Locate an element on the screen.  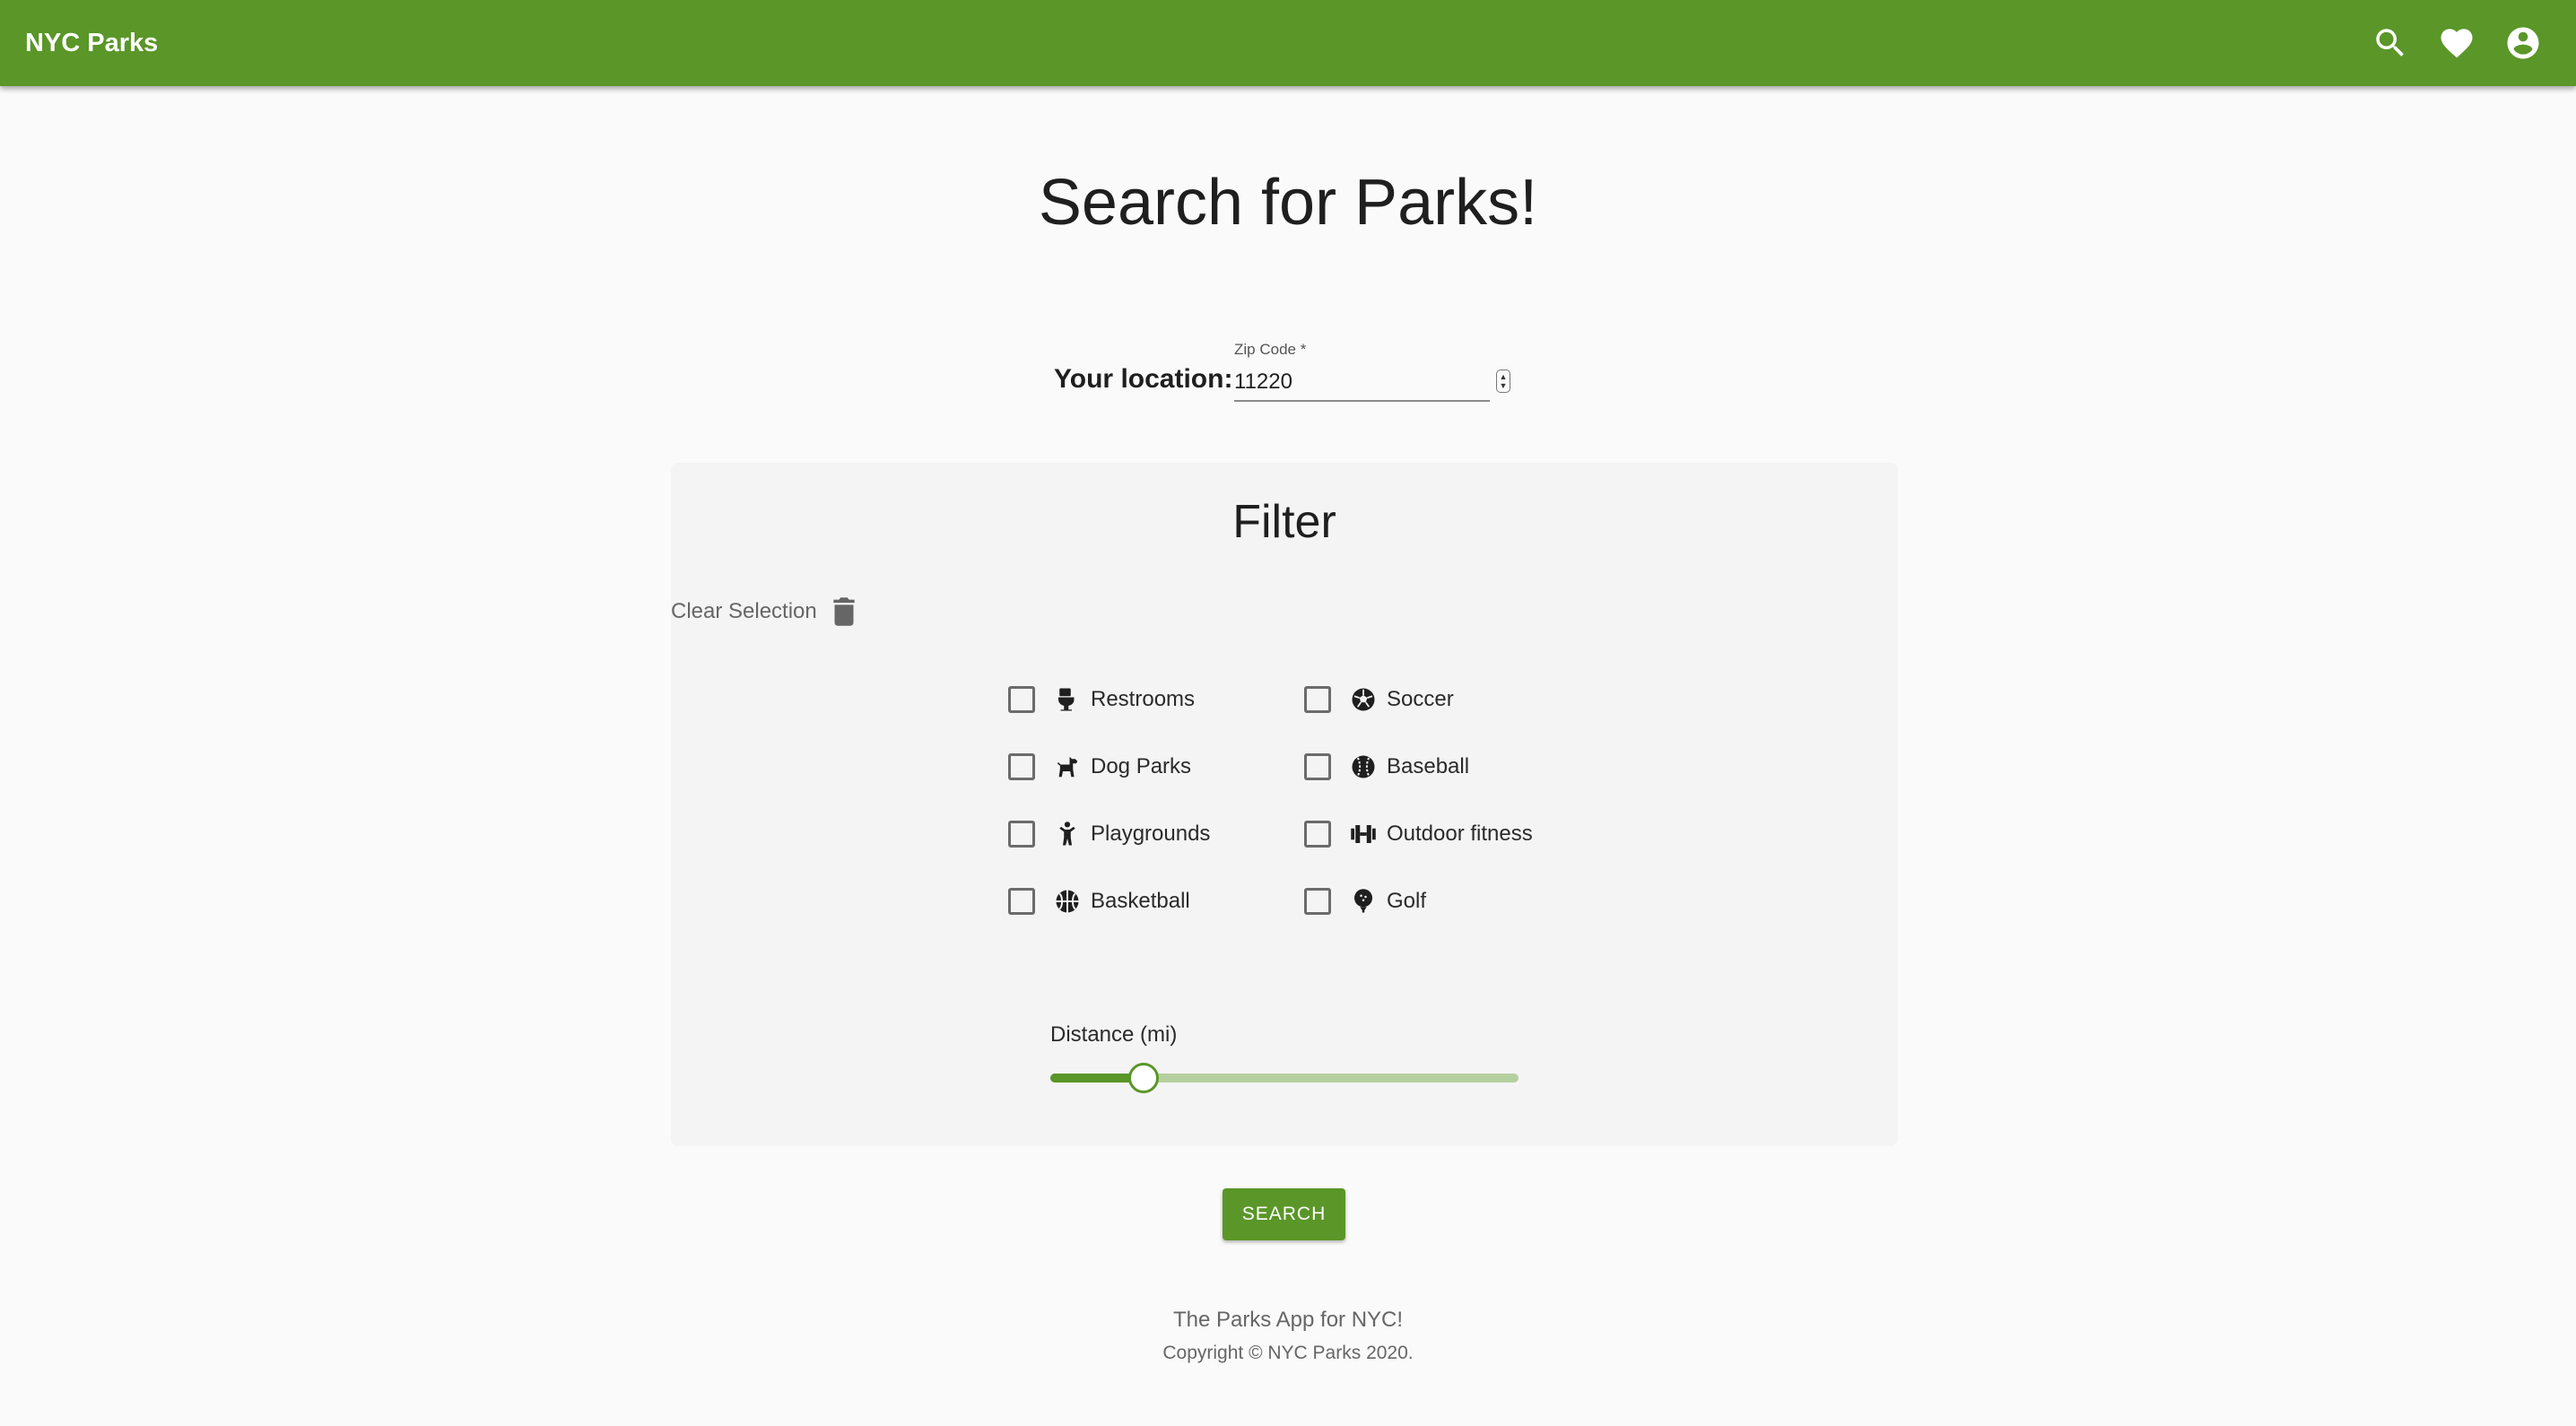
search-button: SEARCH is located at coordinates (1284, 1214).